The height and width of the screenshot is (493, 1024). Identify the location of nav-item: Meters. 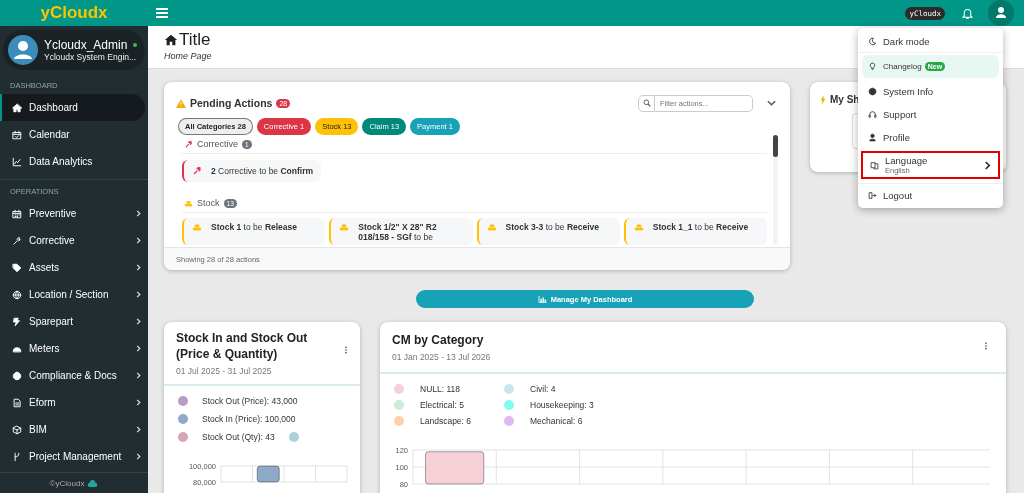
(74, 348).